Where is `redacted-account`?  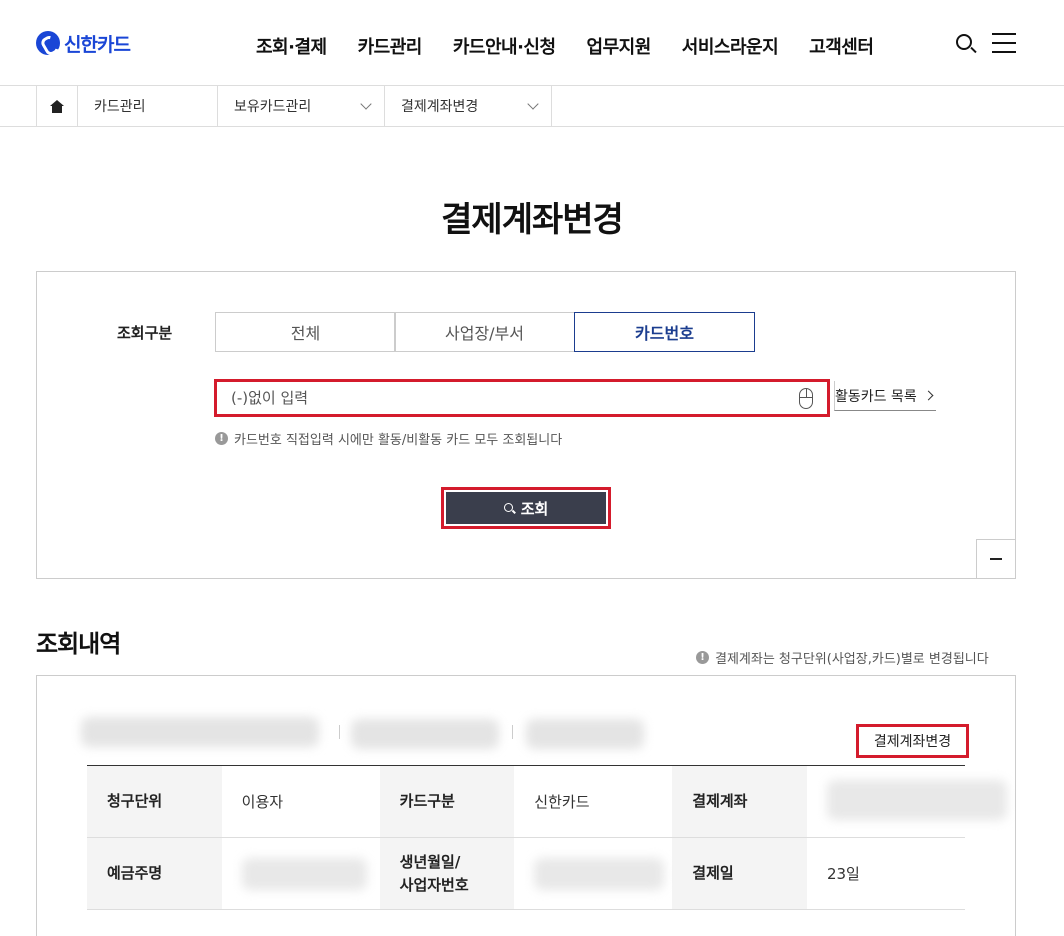 redacted-account is located at coordinates (916, 800).